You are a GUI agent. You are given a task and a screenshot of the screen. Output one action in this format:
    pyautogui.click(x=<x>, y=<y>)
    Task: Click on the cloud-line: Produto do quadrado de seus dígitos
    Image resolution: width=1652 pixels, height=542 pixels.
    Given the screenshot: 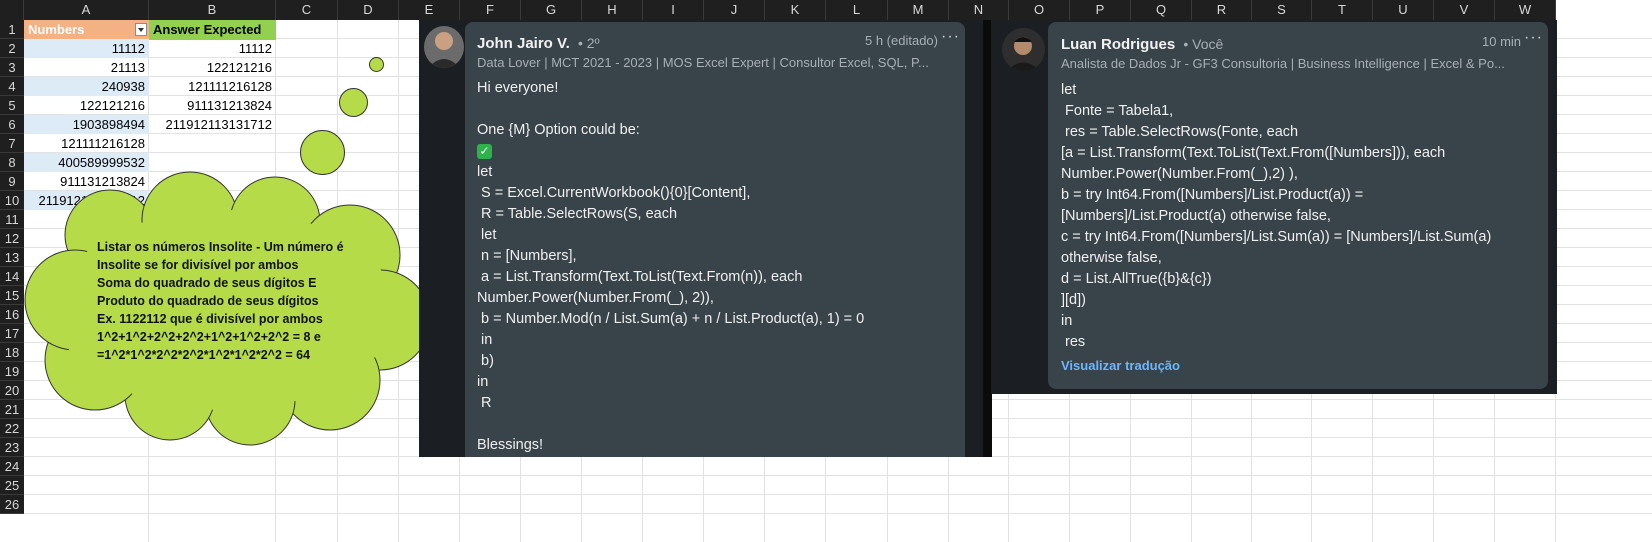 What is the action you would take?
    pyautogui.click(x=208, y=301)
    